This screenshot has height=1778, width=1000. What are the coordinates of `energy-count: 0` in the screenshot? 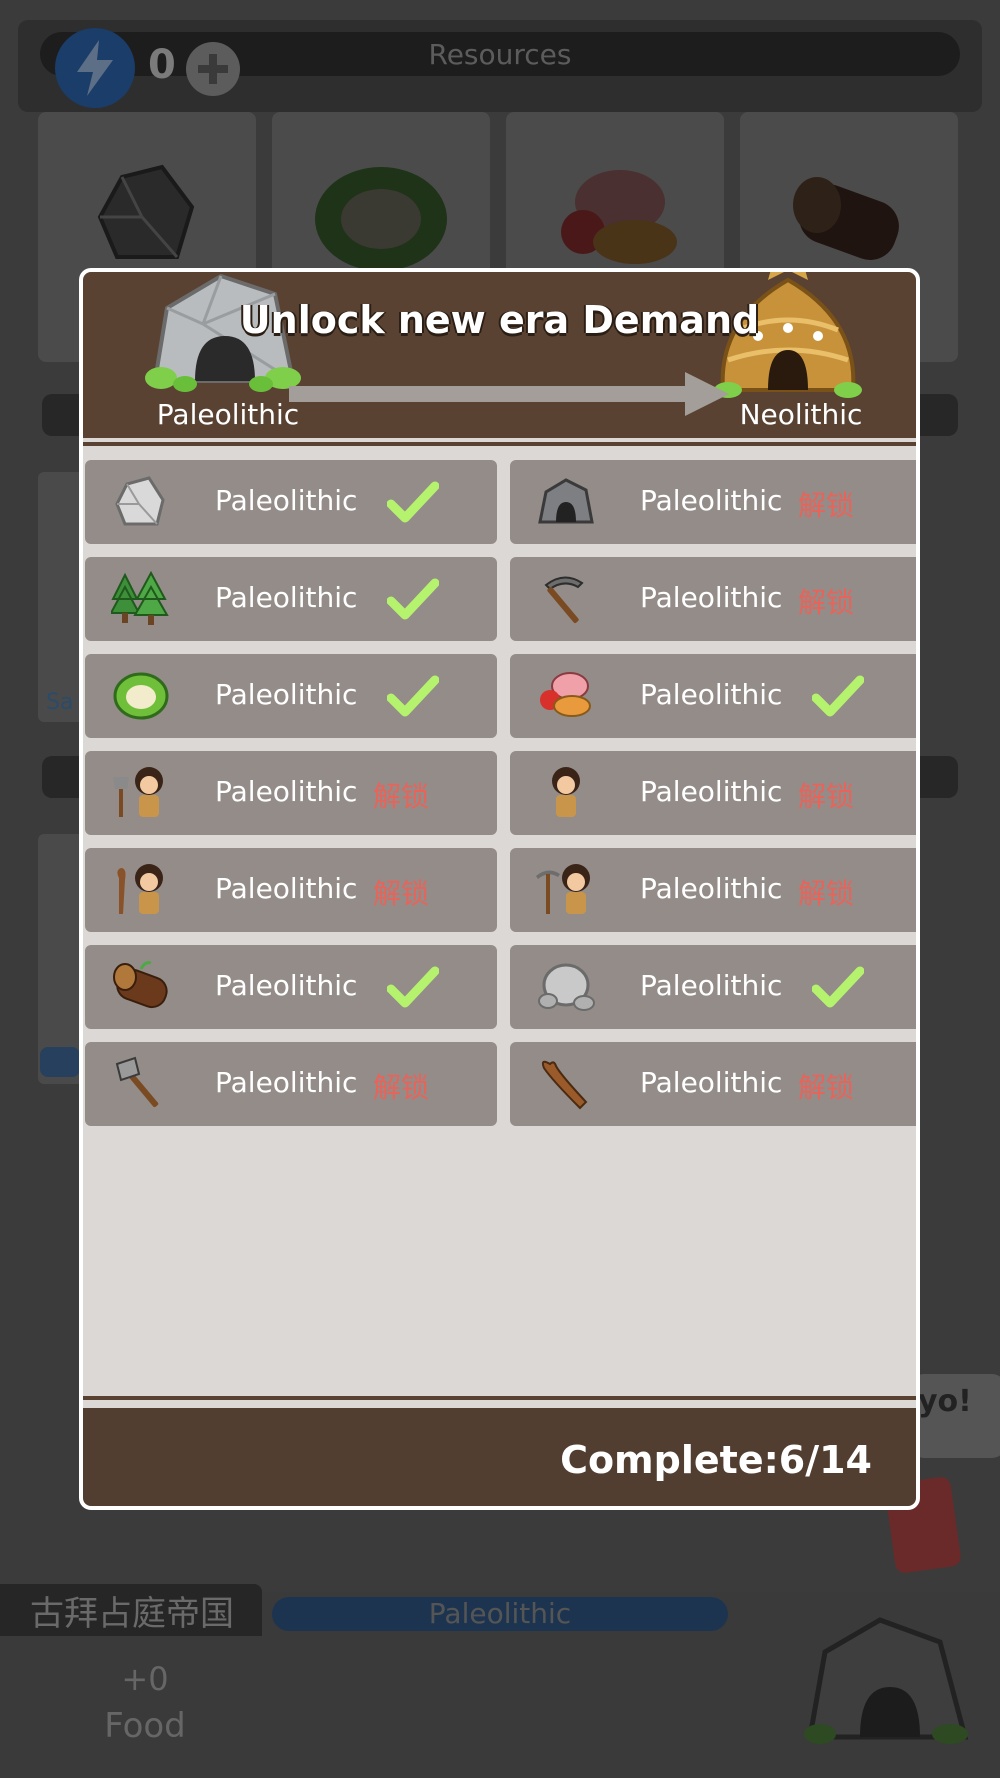 It's located at (162, 65).